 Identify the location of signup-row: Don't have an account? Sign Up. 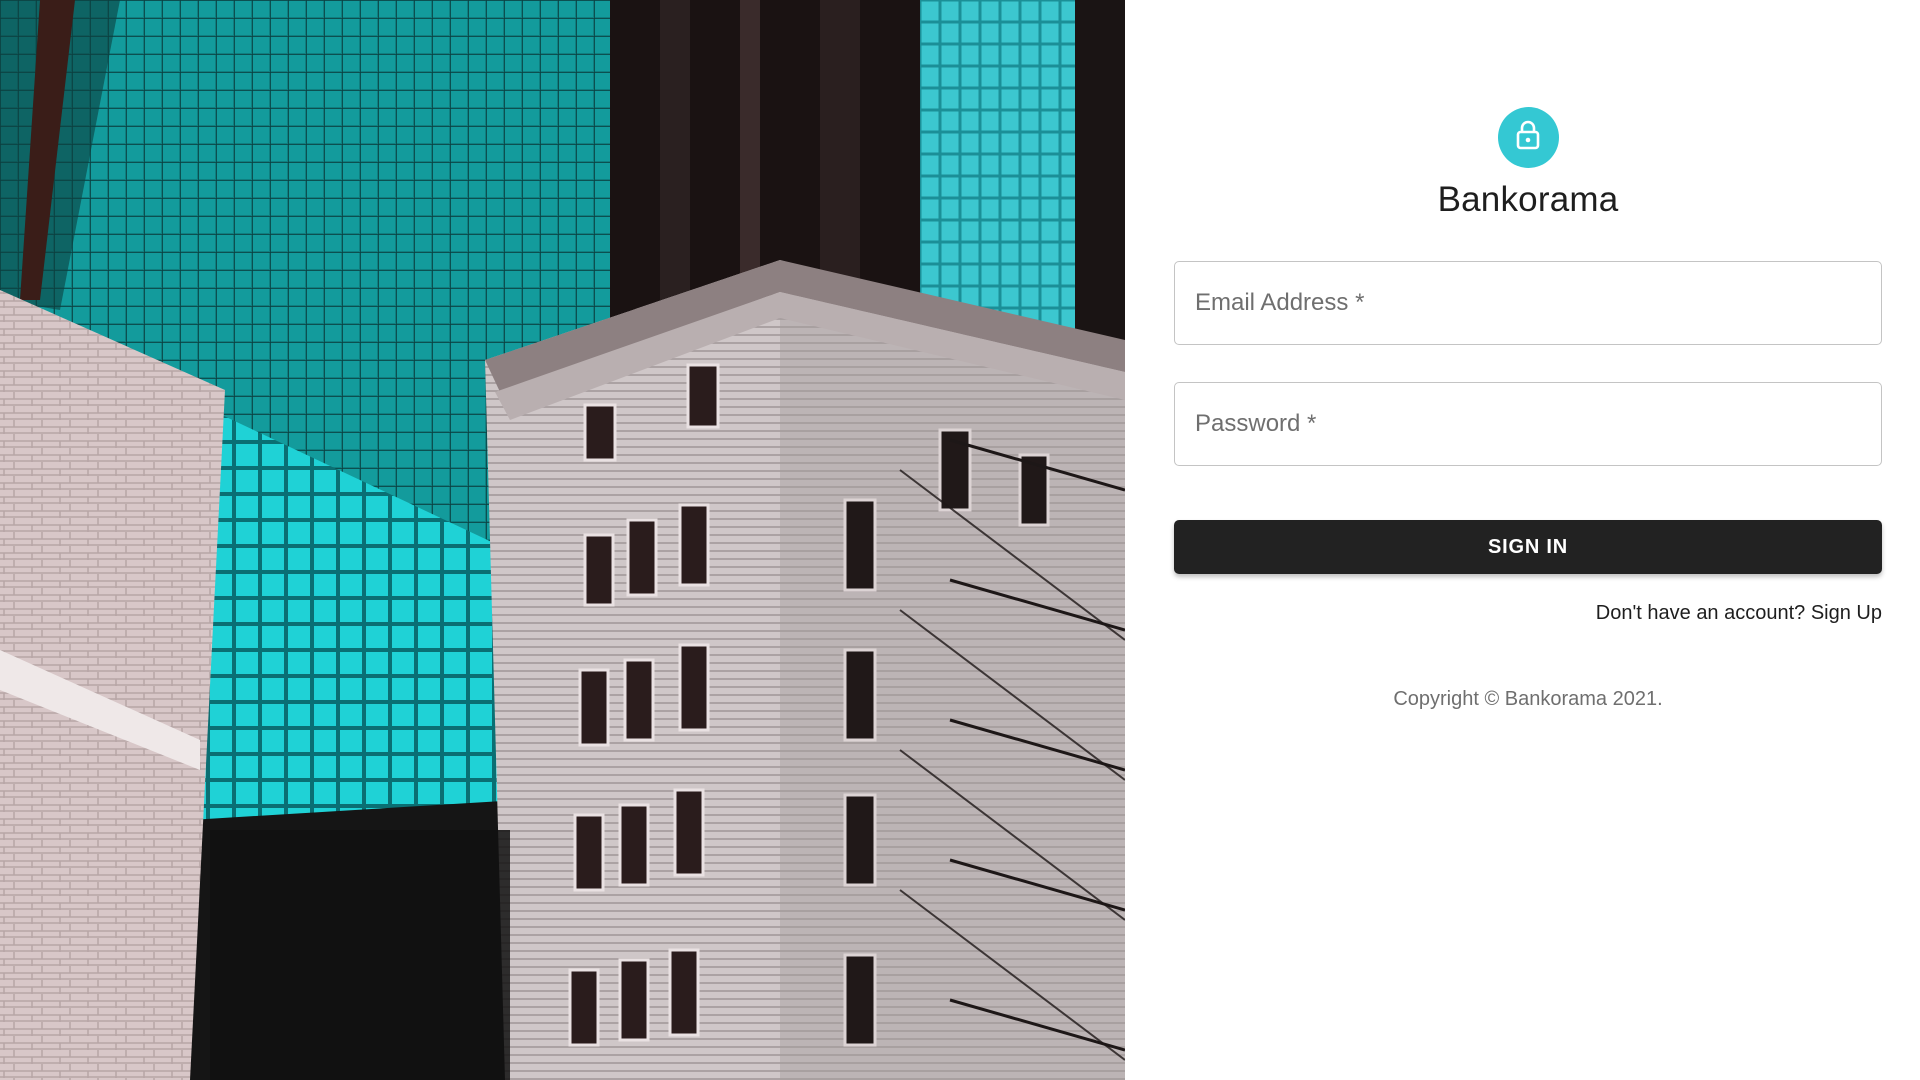
(1528, 613).